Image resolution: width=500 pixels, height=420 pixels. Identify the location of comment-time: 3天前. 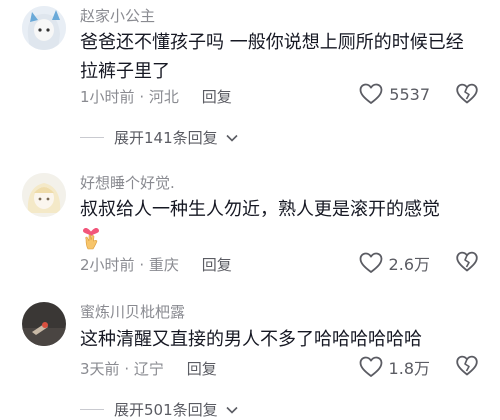
(100, 369).